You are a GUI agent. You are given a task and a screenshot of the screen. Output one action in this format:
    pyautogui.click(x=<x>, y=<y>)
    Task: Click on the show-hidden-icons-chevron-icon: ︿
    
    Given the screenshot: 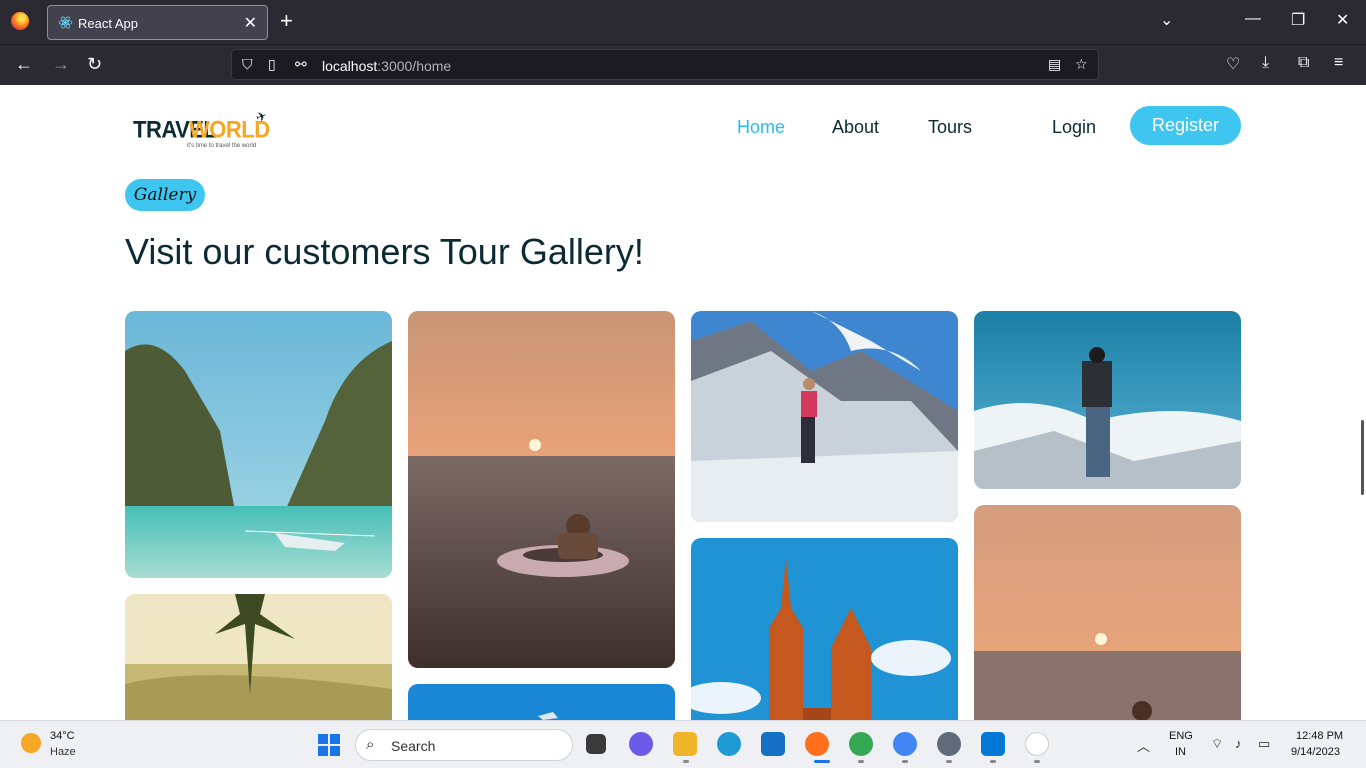 What is the action you would take?
    pyautogui.click(x=1143, y=745)
    